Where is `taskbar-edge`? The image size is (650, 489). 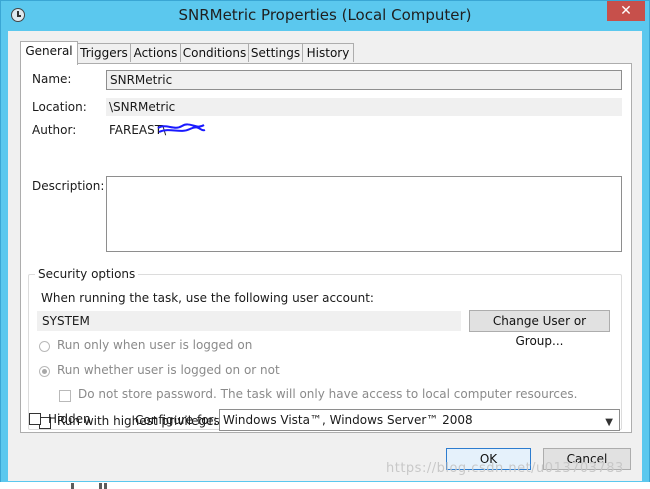
taskbar-edge is located at coordinates (325, 485).